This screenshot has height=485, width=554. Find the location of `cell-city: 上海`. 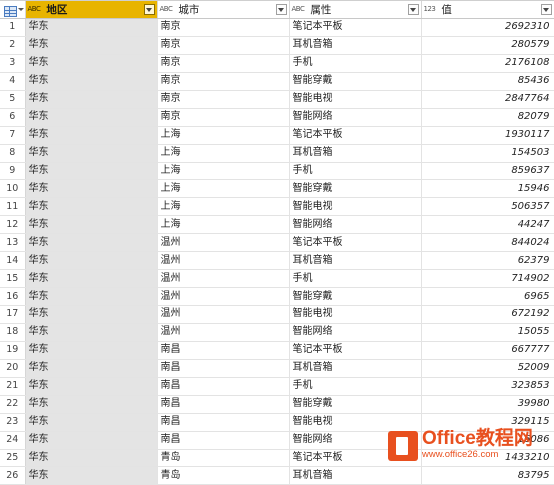

cell-city: 上海 is located at coordinates (223, 171).